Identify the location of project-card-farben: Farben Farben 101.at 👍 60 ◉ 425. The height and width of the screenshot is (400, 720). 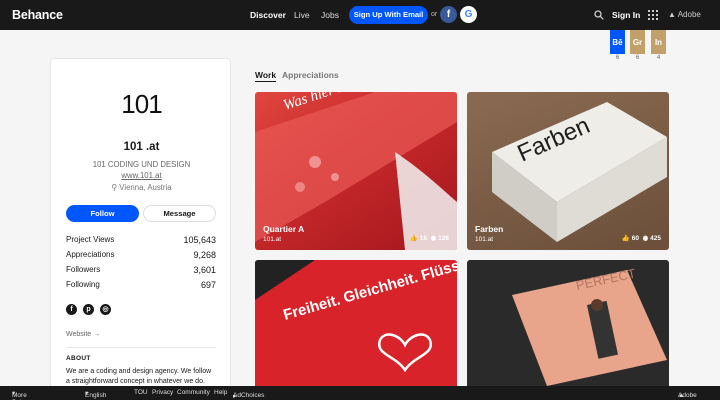
(568, 171).